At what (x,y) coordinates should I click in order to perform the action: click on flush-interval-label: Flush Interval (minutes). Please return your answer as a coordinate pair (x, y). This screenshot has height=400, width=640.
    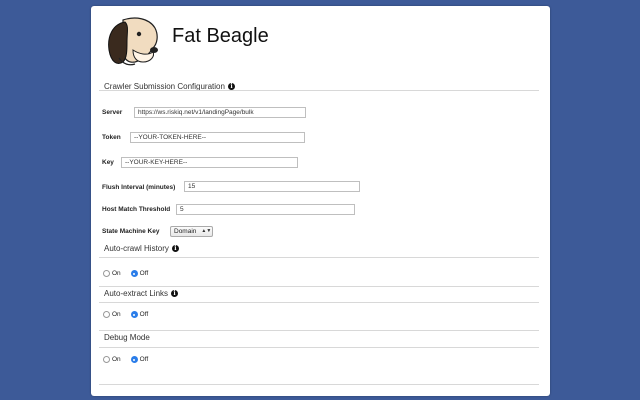
    Looking at the image, I should click on (139, 187).